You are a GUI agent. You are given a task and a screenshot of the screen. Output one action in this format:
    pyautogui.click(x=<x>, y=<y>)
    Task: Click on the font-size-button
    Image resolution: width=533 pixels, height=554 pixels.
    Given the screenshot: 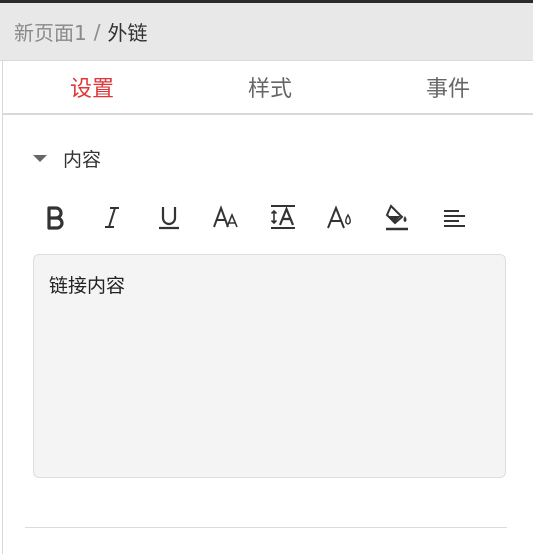 What is the action you would take?
    pyautogui.click(x=226, y=217)
    